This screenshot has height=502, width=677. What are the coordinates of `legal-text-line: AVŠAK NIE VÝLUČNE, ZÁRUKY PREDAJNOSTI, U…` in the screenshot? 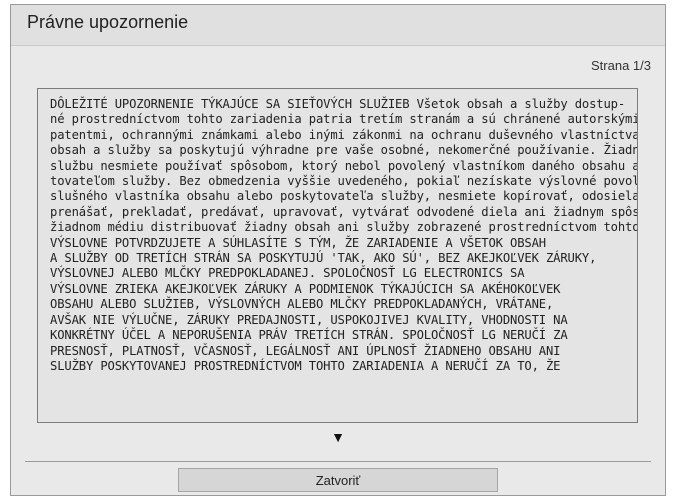 It's located at (309, 319).